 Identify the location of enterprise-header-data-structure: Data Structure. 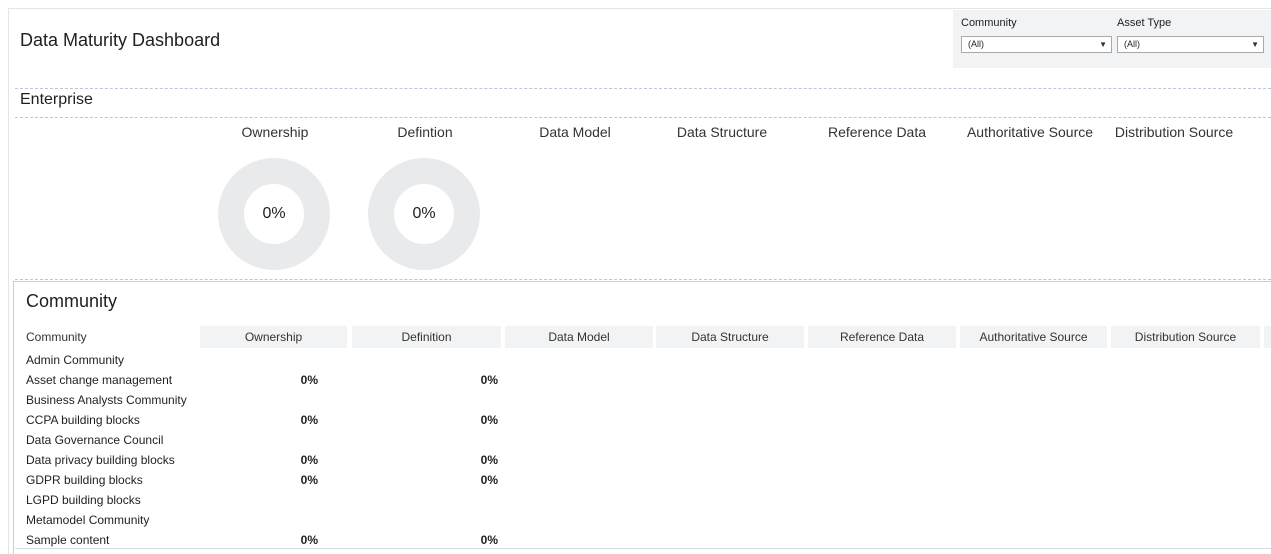
(722, 132).